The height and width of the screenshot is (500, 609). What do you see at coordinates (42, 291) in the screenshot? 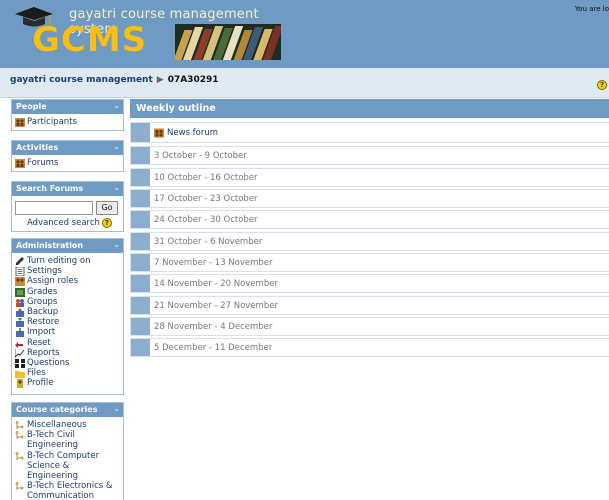
I see `admin-item-label: Grades` at bounding box center [42, 291].